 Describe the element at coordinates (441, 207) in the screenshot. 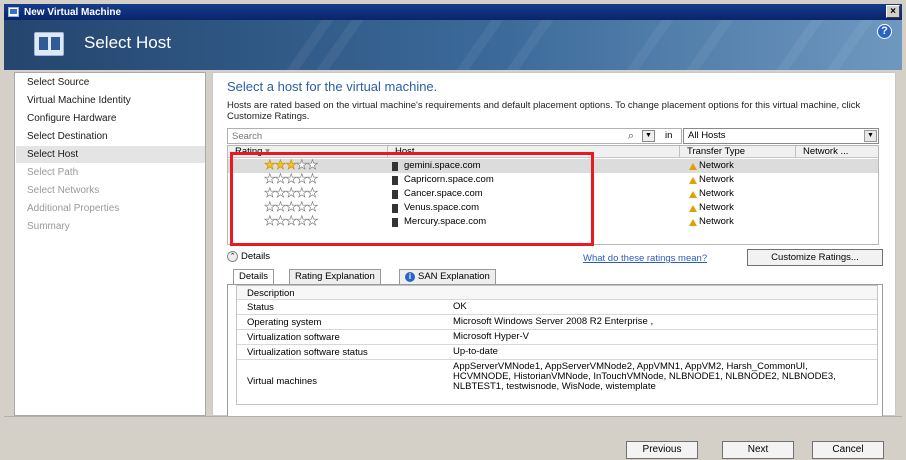

I see `host-name: Venus.space.com` at that location.